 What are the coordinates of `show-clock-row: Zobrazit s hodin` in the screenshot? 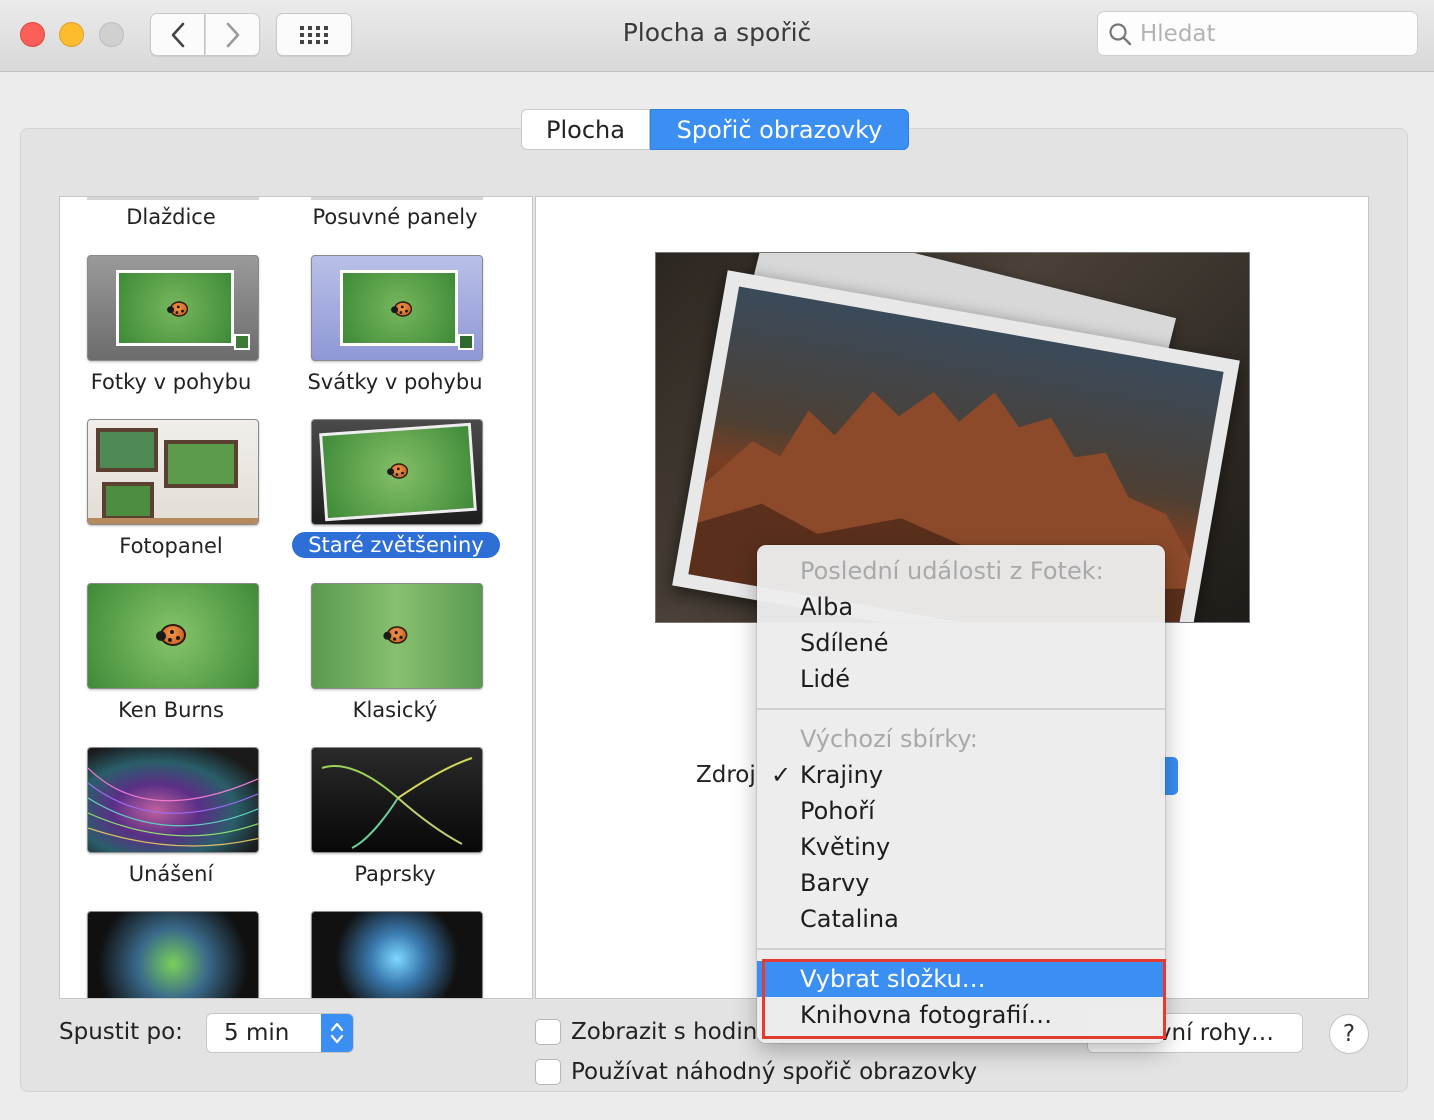 It's located at (646, 1032).